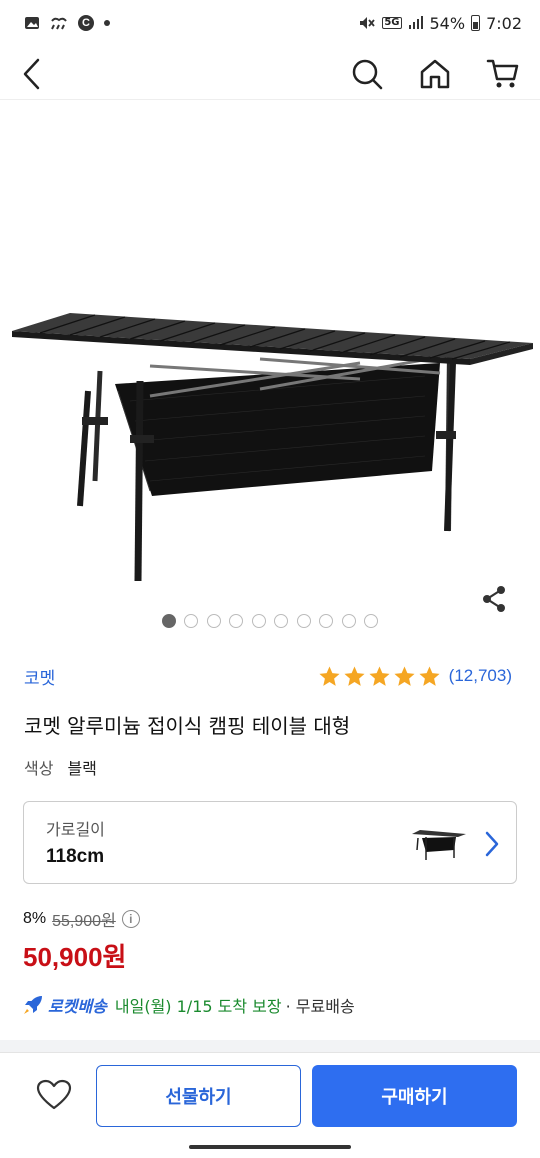  Describe the element at coordinates (75, 829) in the screenshot. I see `option-selector-label: 가로길이` at that location.